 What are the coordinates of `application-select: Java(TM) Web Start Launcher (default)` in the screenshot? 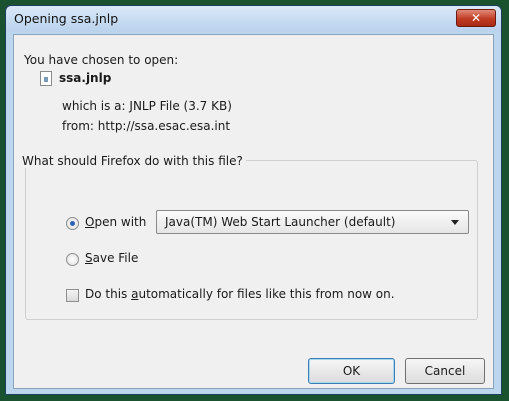 It's located at (312, 222).